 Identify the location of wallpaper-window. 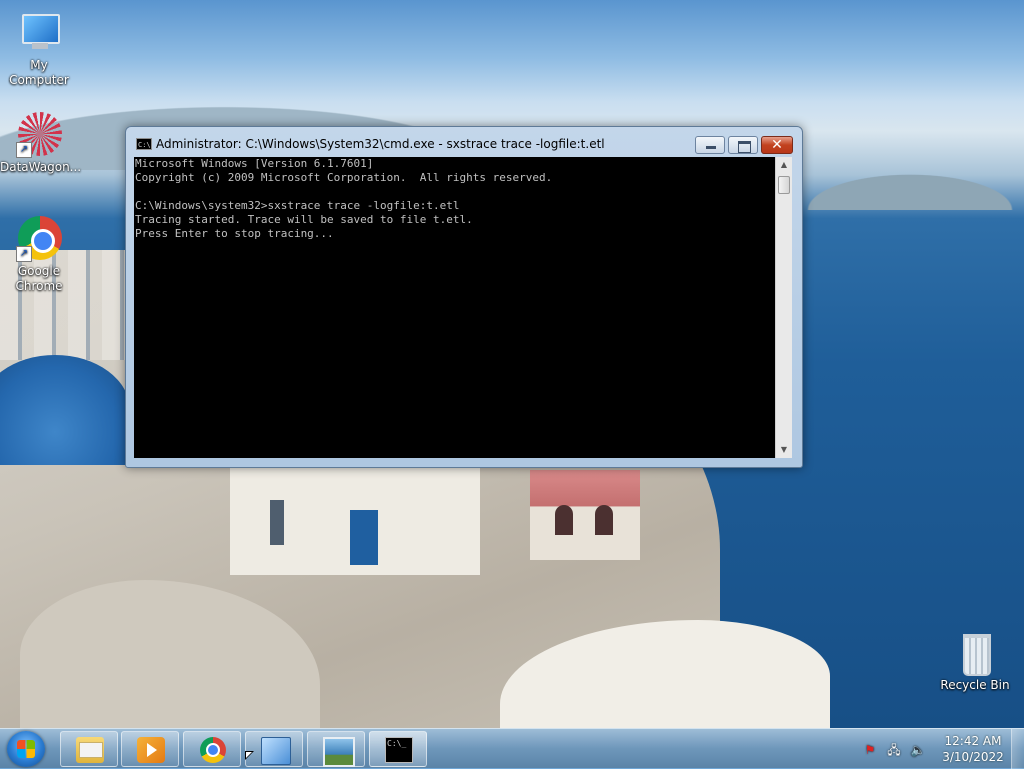
(277, 522).